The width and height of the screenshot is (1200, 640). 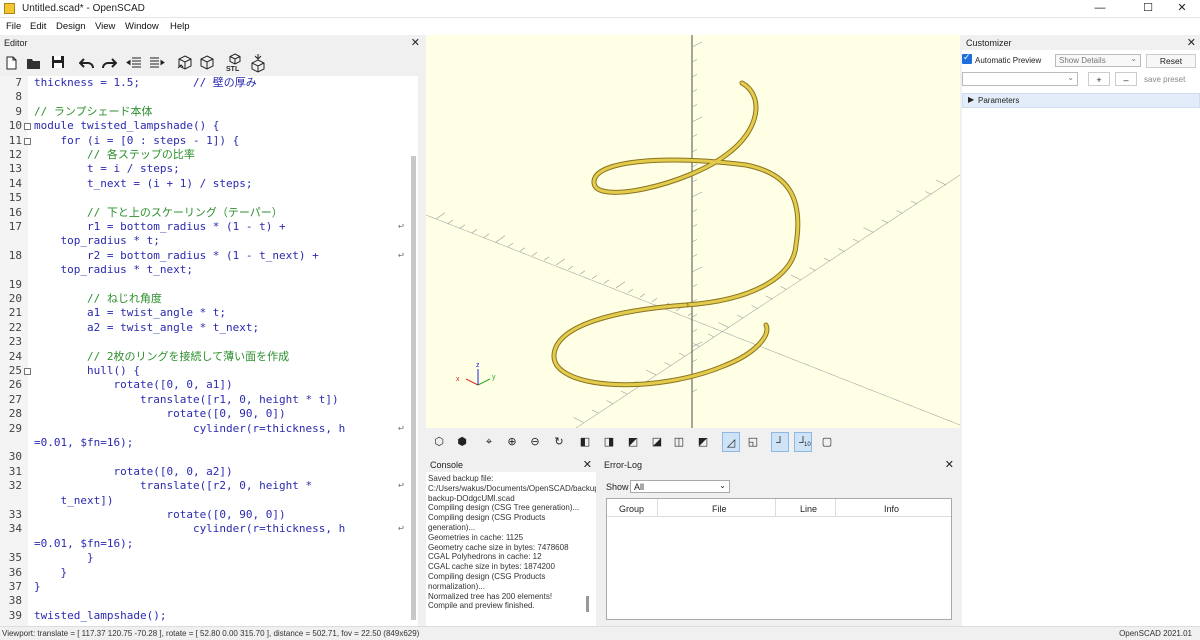 I want to click on code-line: 19, so click(x=205, y=285).